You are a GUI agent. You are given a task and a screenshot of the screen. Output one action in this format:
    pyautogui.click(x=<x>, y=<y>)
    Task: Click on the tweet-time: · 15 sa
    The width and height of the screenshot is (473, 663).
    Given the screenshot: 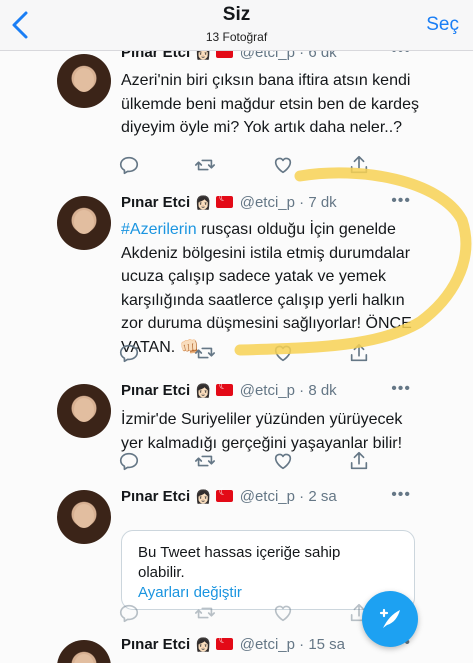 What is the action you would take?
    pyautogui.click(x=322, y=644)
    